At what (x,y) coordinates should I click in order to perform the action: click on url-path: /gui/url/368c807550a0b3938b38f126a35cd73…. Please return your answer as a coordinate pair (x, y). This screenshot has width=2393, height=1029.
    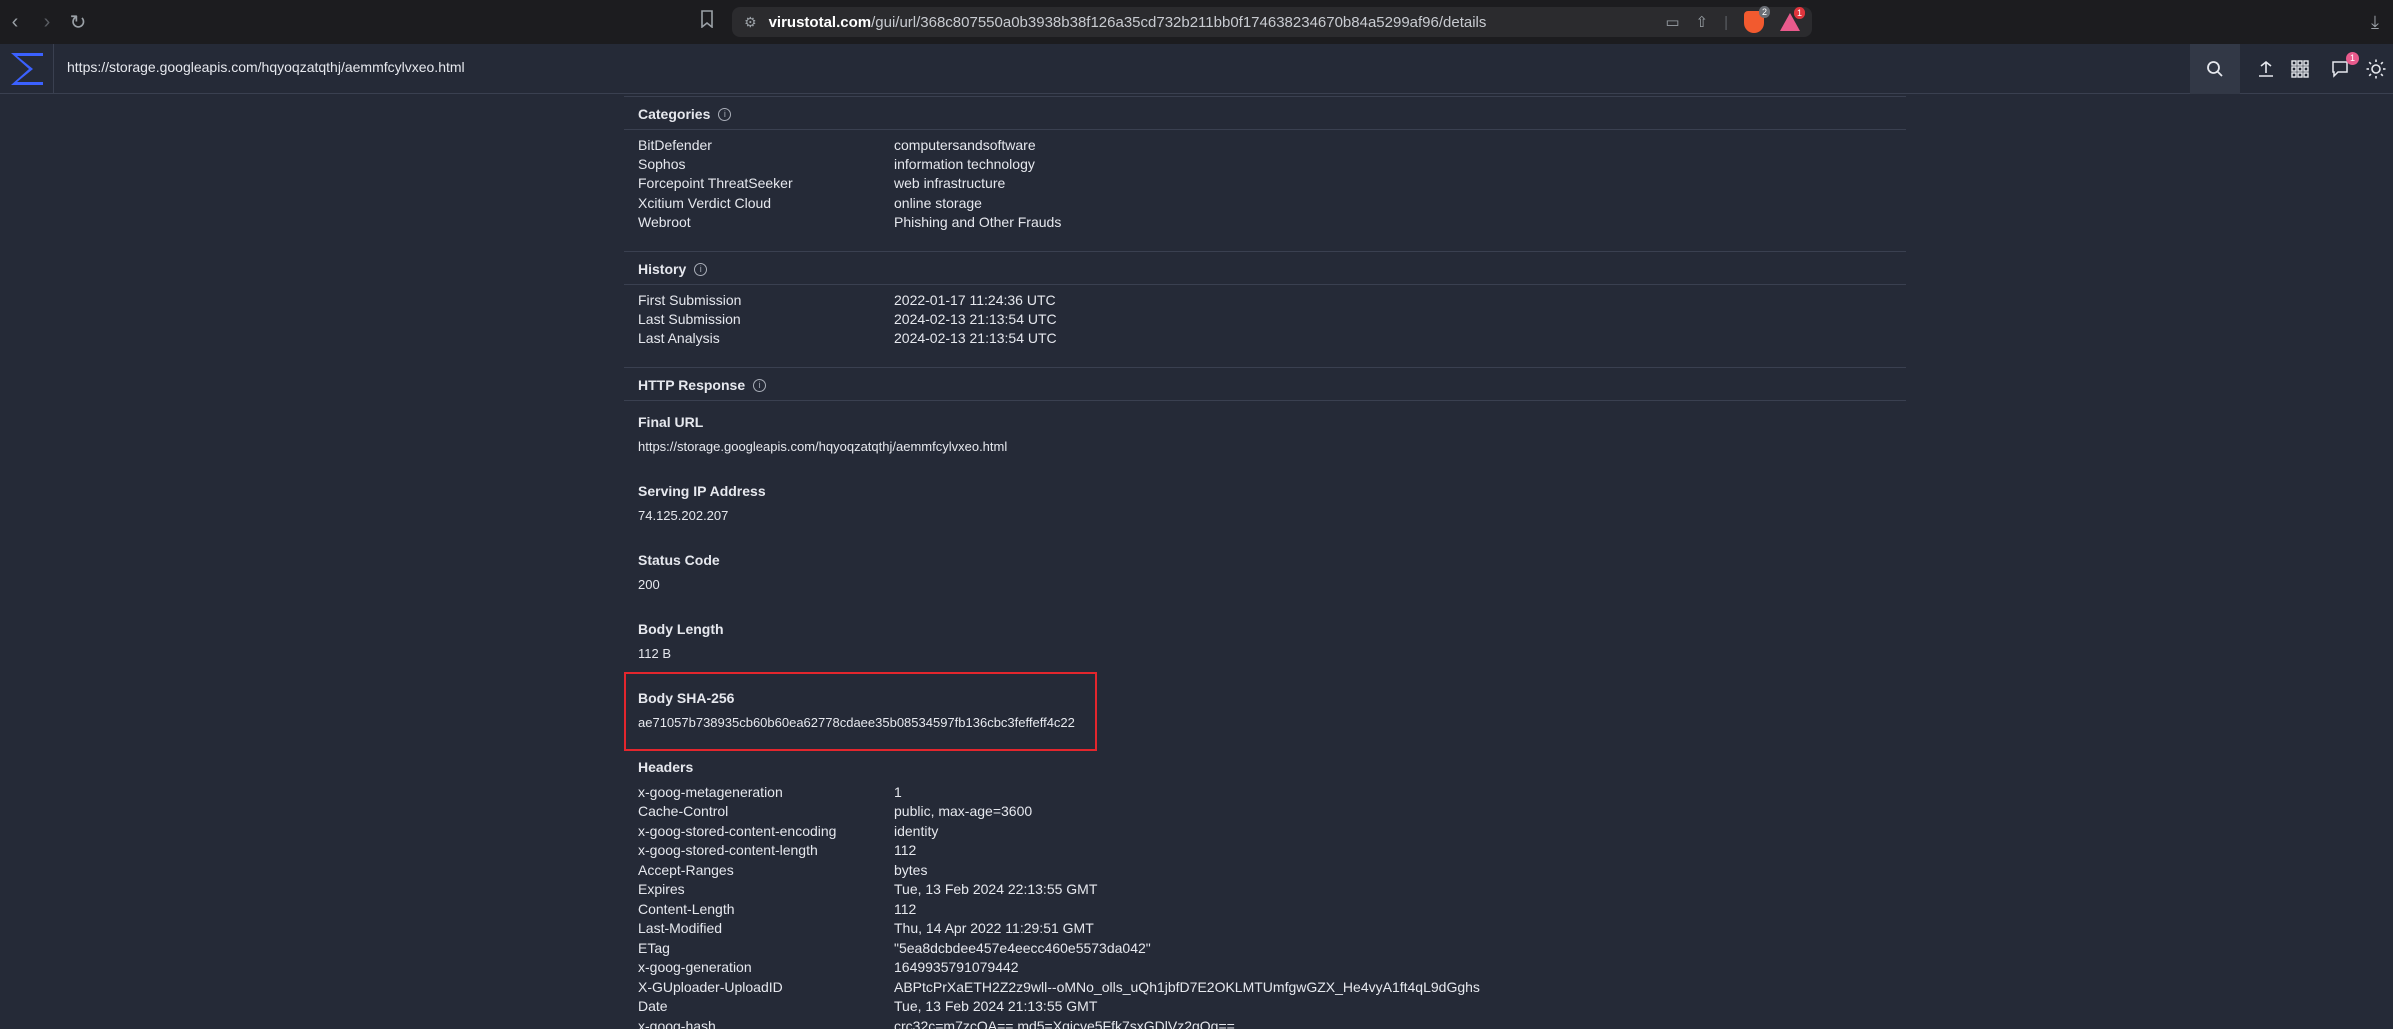
    Looking at the image, I should click on (1179, 22).